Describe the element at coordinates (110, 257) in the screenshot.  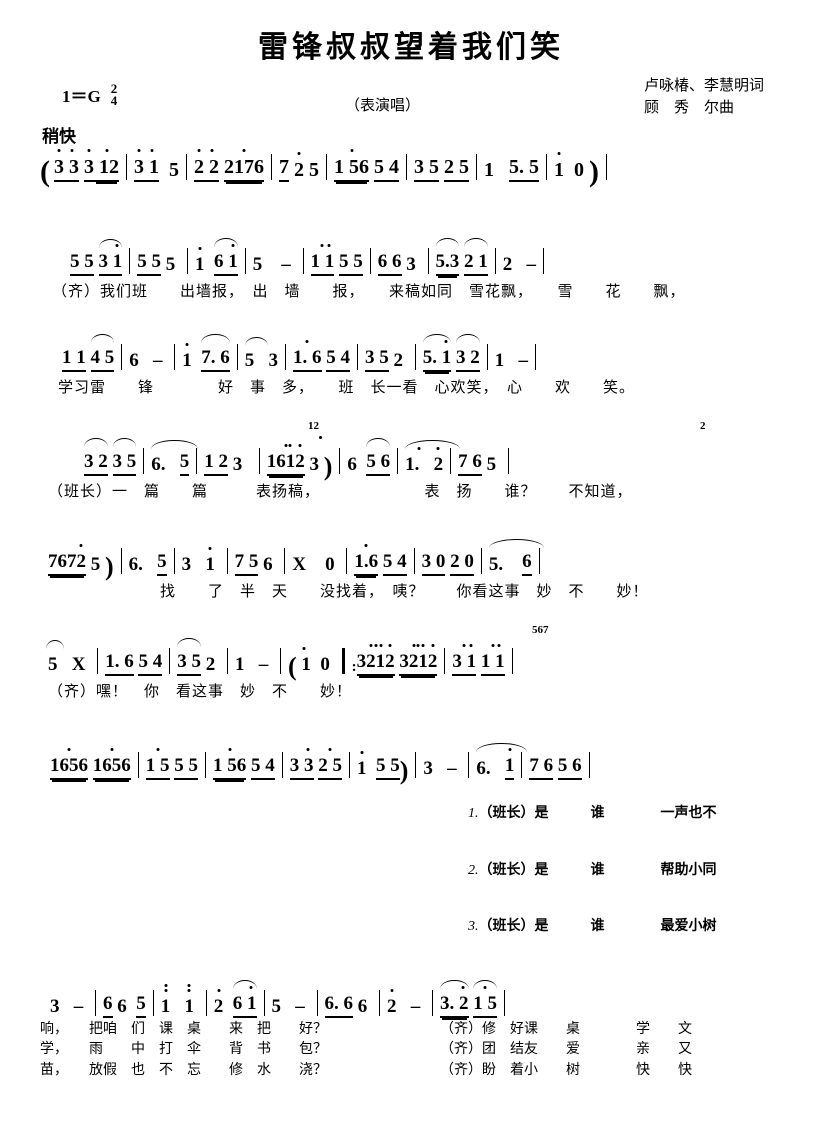
I see `note: 3 1` at that location.